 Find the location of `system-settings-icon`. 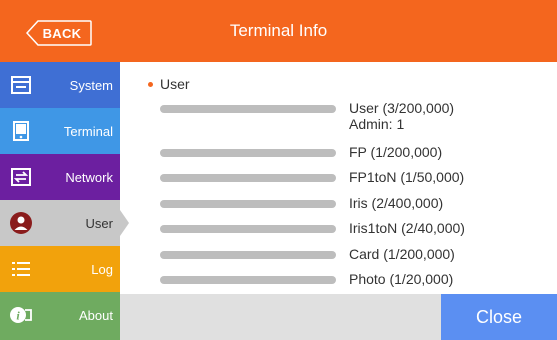

system-settings-icon is located at coordinates (21, 85).